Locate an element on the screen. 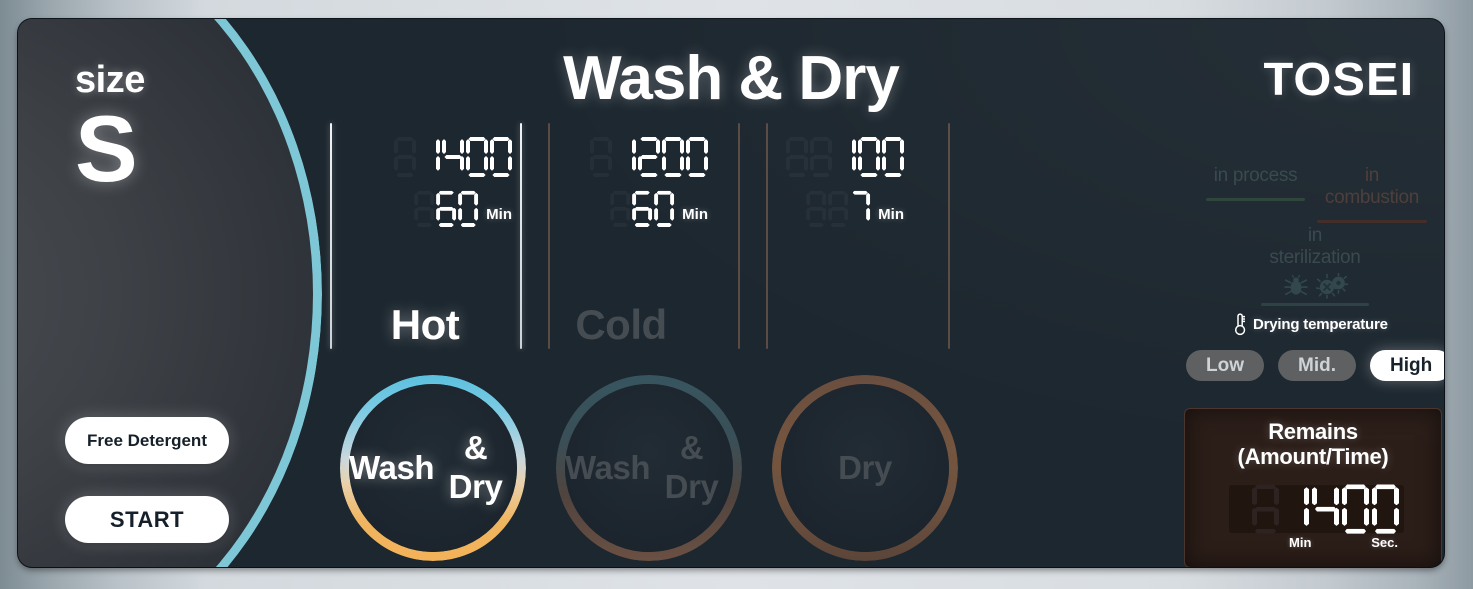  status-in-sterilization: in sterilization is located at coordinates (1315, 265).